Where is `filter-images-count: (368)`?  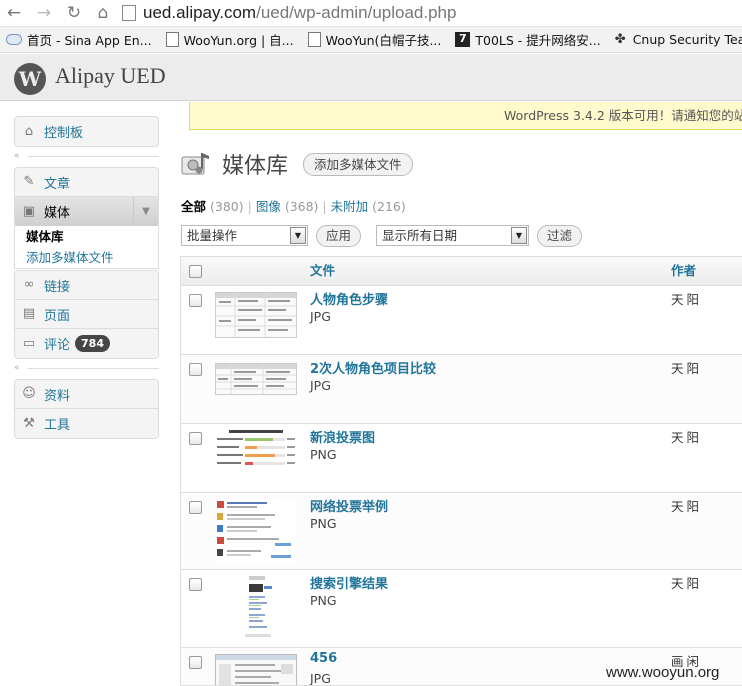 filter-images-count: (368) is located at coordinates (301, 206).